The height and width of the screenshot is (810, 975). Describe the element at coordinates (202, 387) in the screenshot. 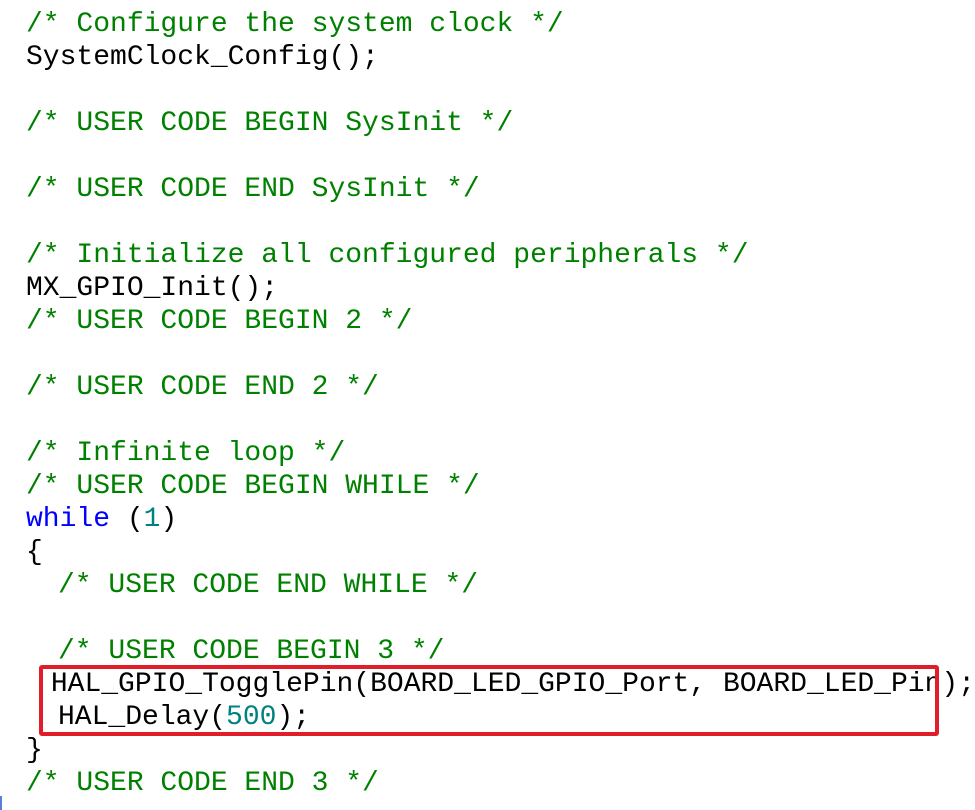

I see `comment-token: /* USER CODE END 2 */` at that location.